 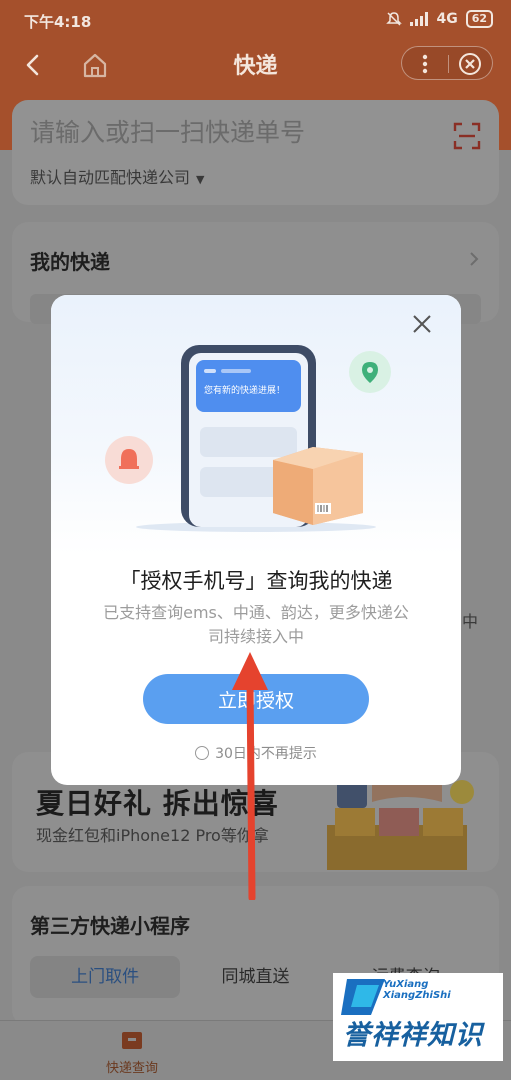 I want to click on bell-icon, so click(x=129, y=458).